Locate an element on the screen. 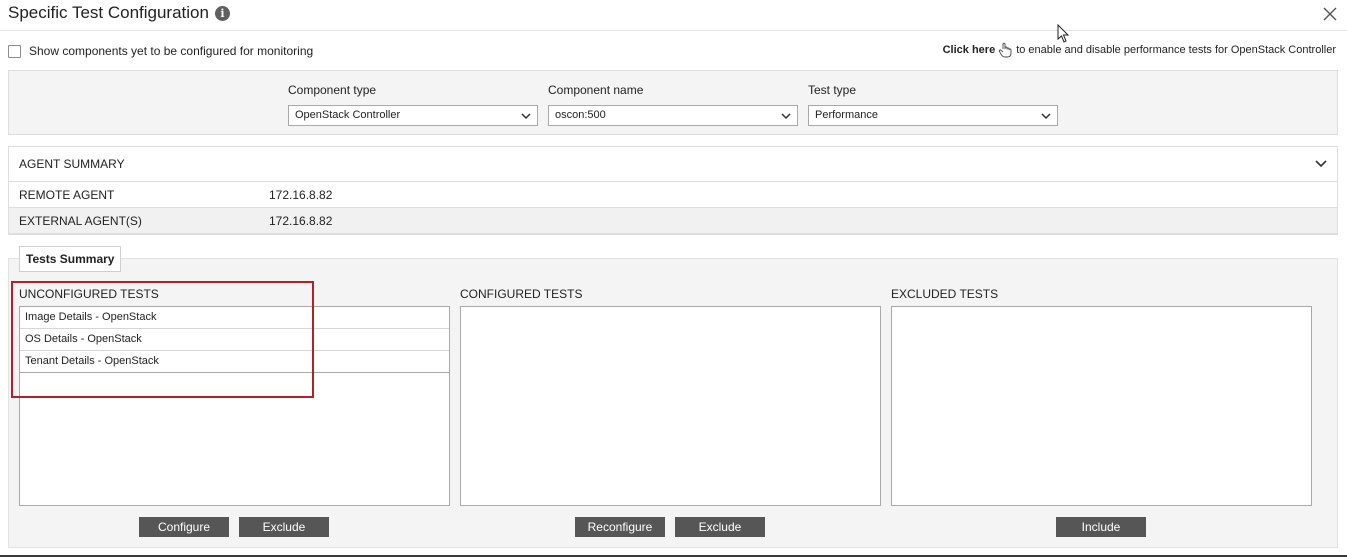 The image size is (1347, 557). click-here-link: Click here is located at coordinates (969, 50).